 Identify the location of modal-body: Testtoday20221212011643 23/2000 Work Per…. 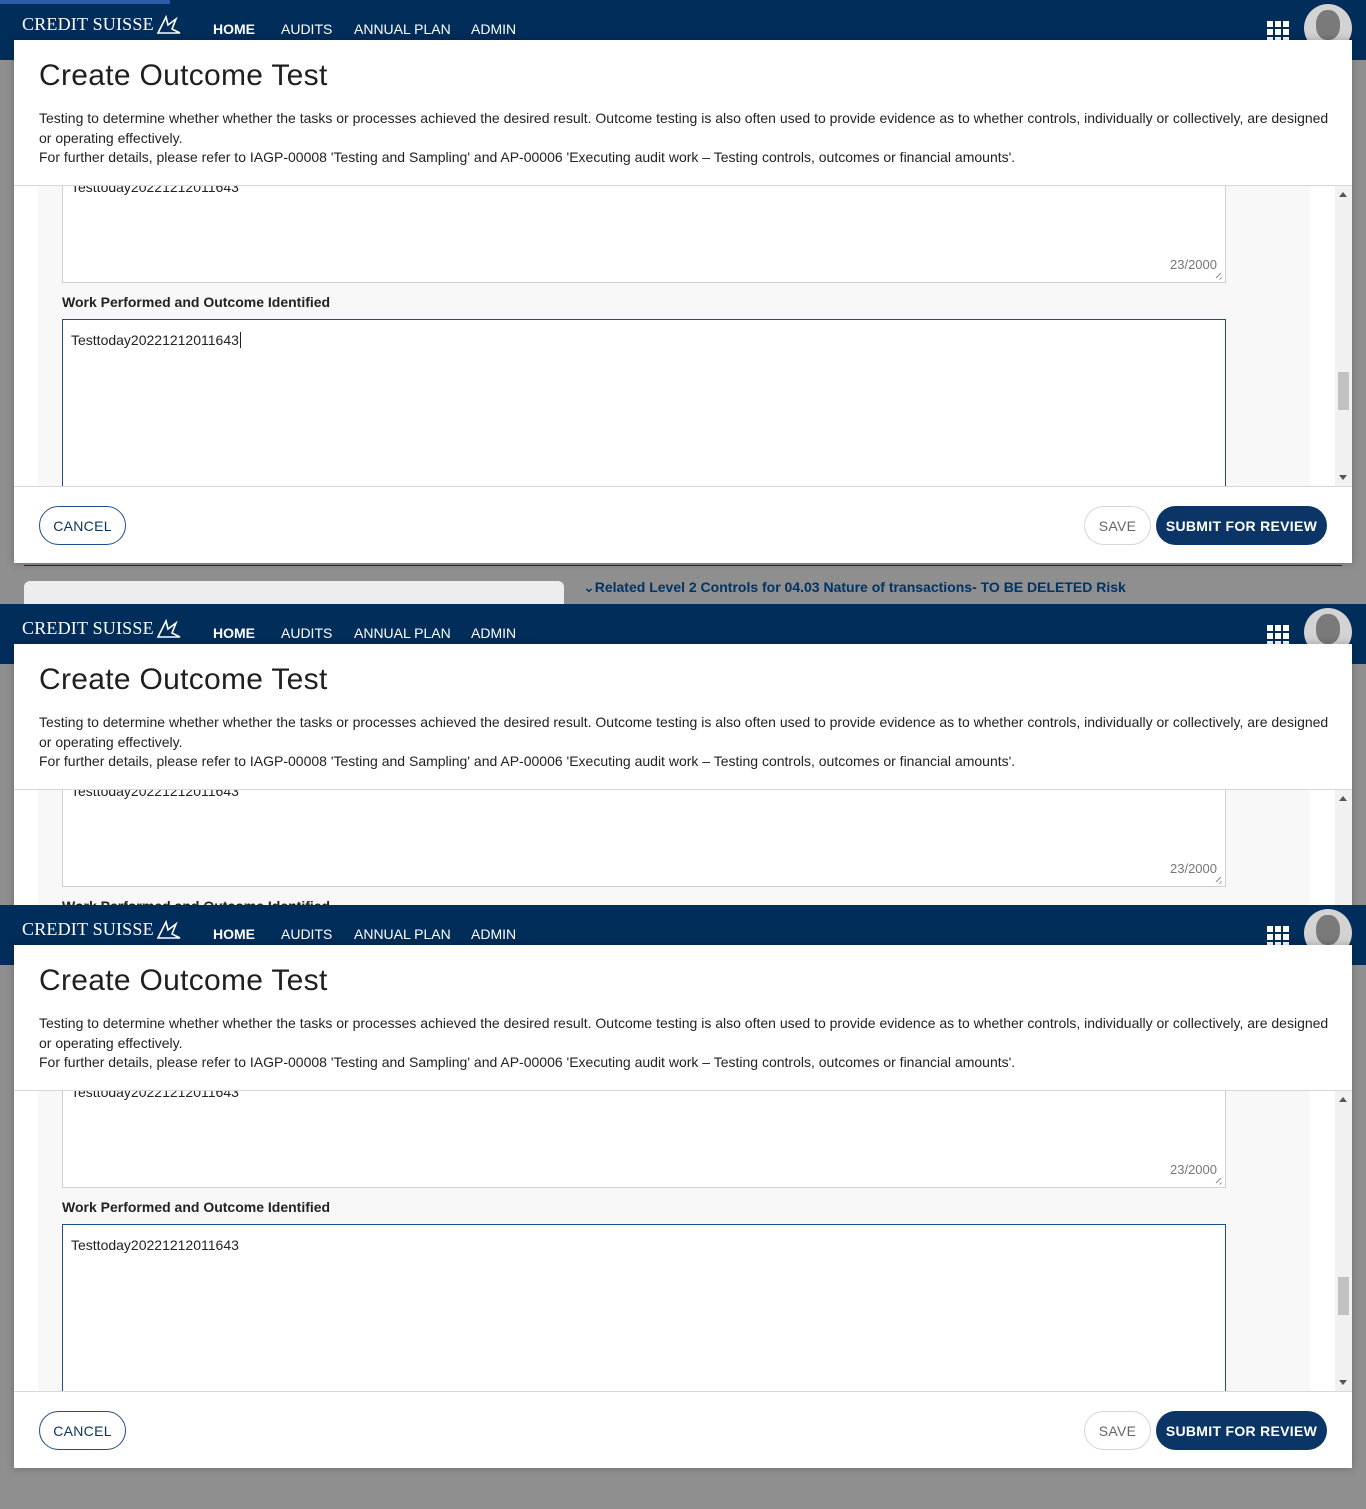
(683, 847).